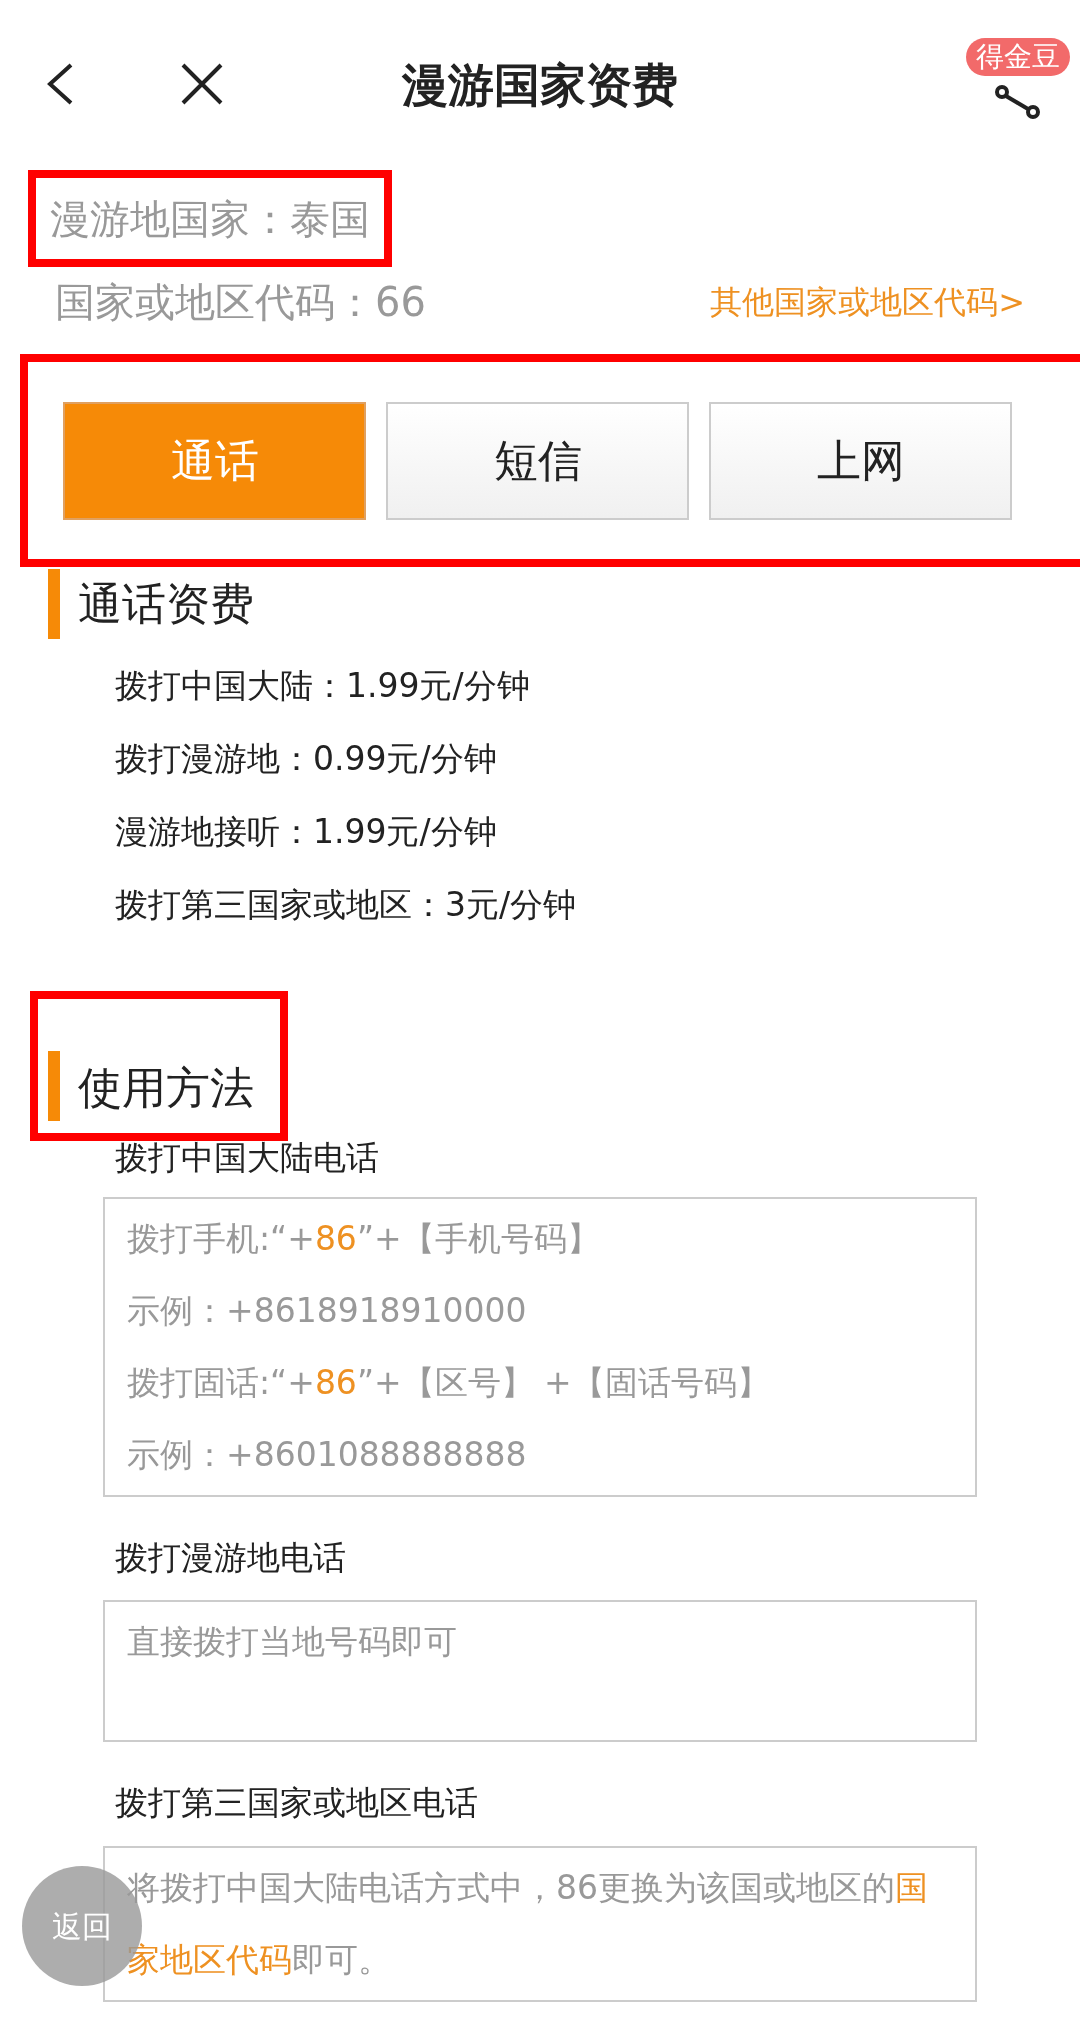  What do you see at coordinates (60, 84) in the screenshot?
I see `back-icon` at bounding box center [60, 84].